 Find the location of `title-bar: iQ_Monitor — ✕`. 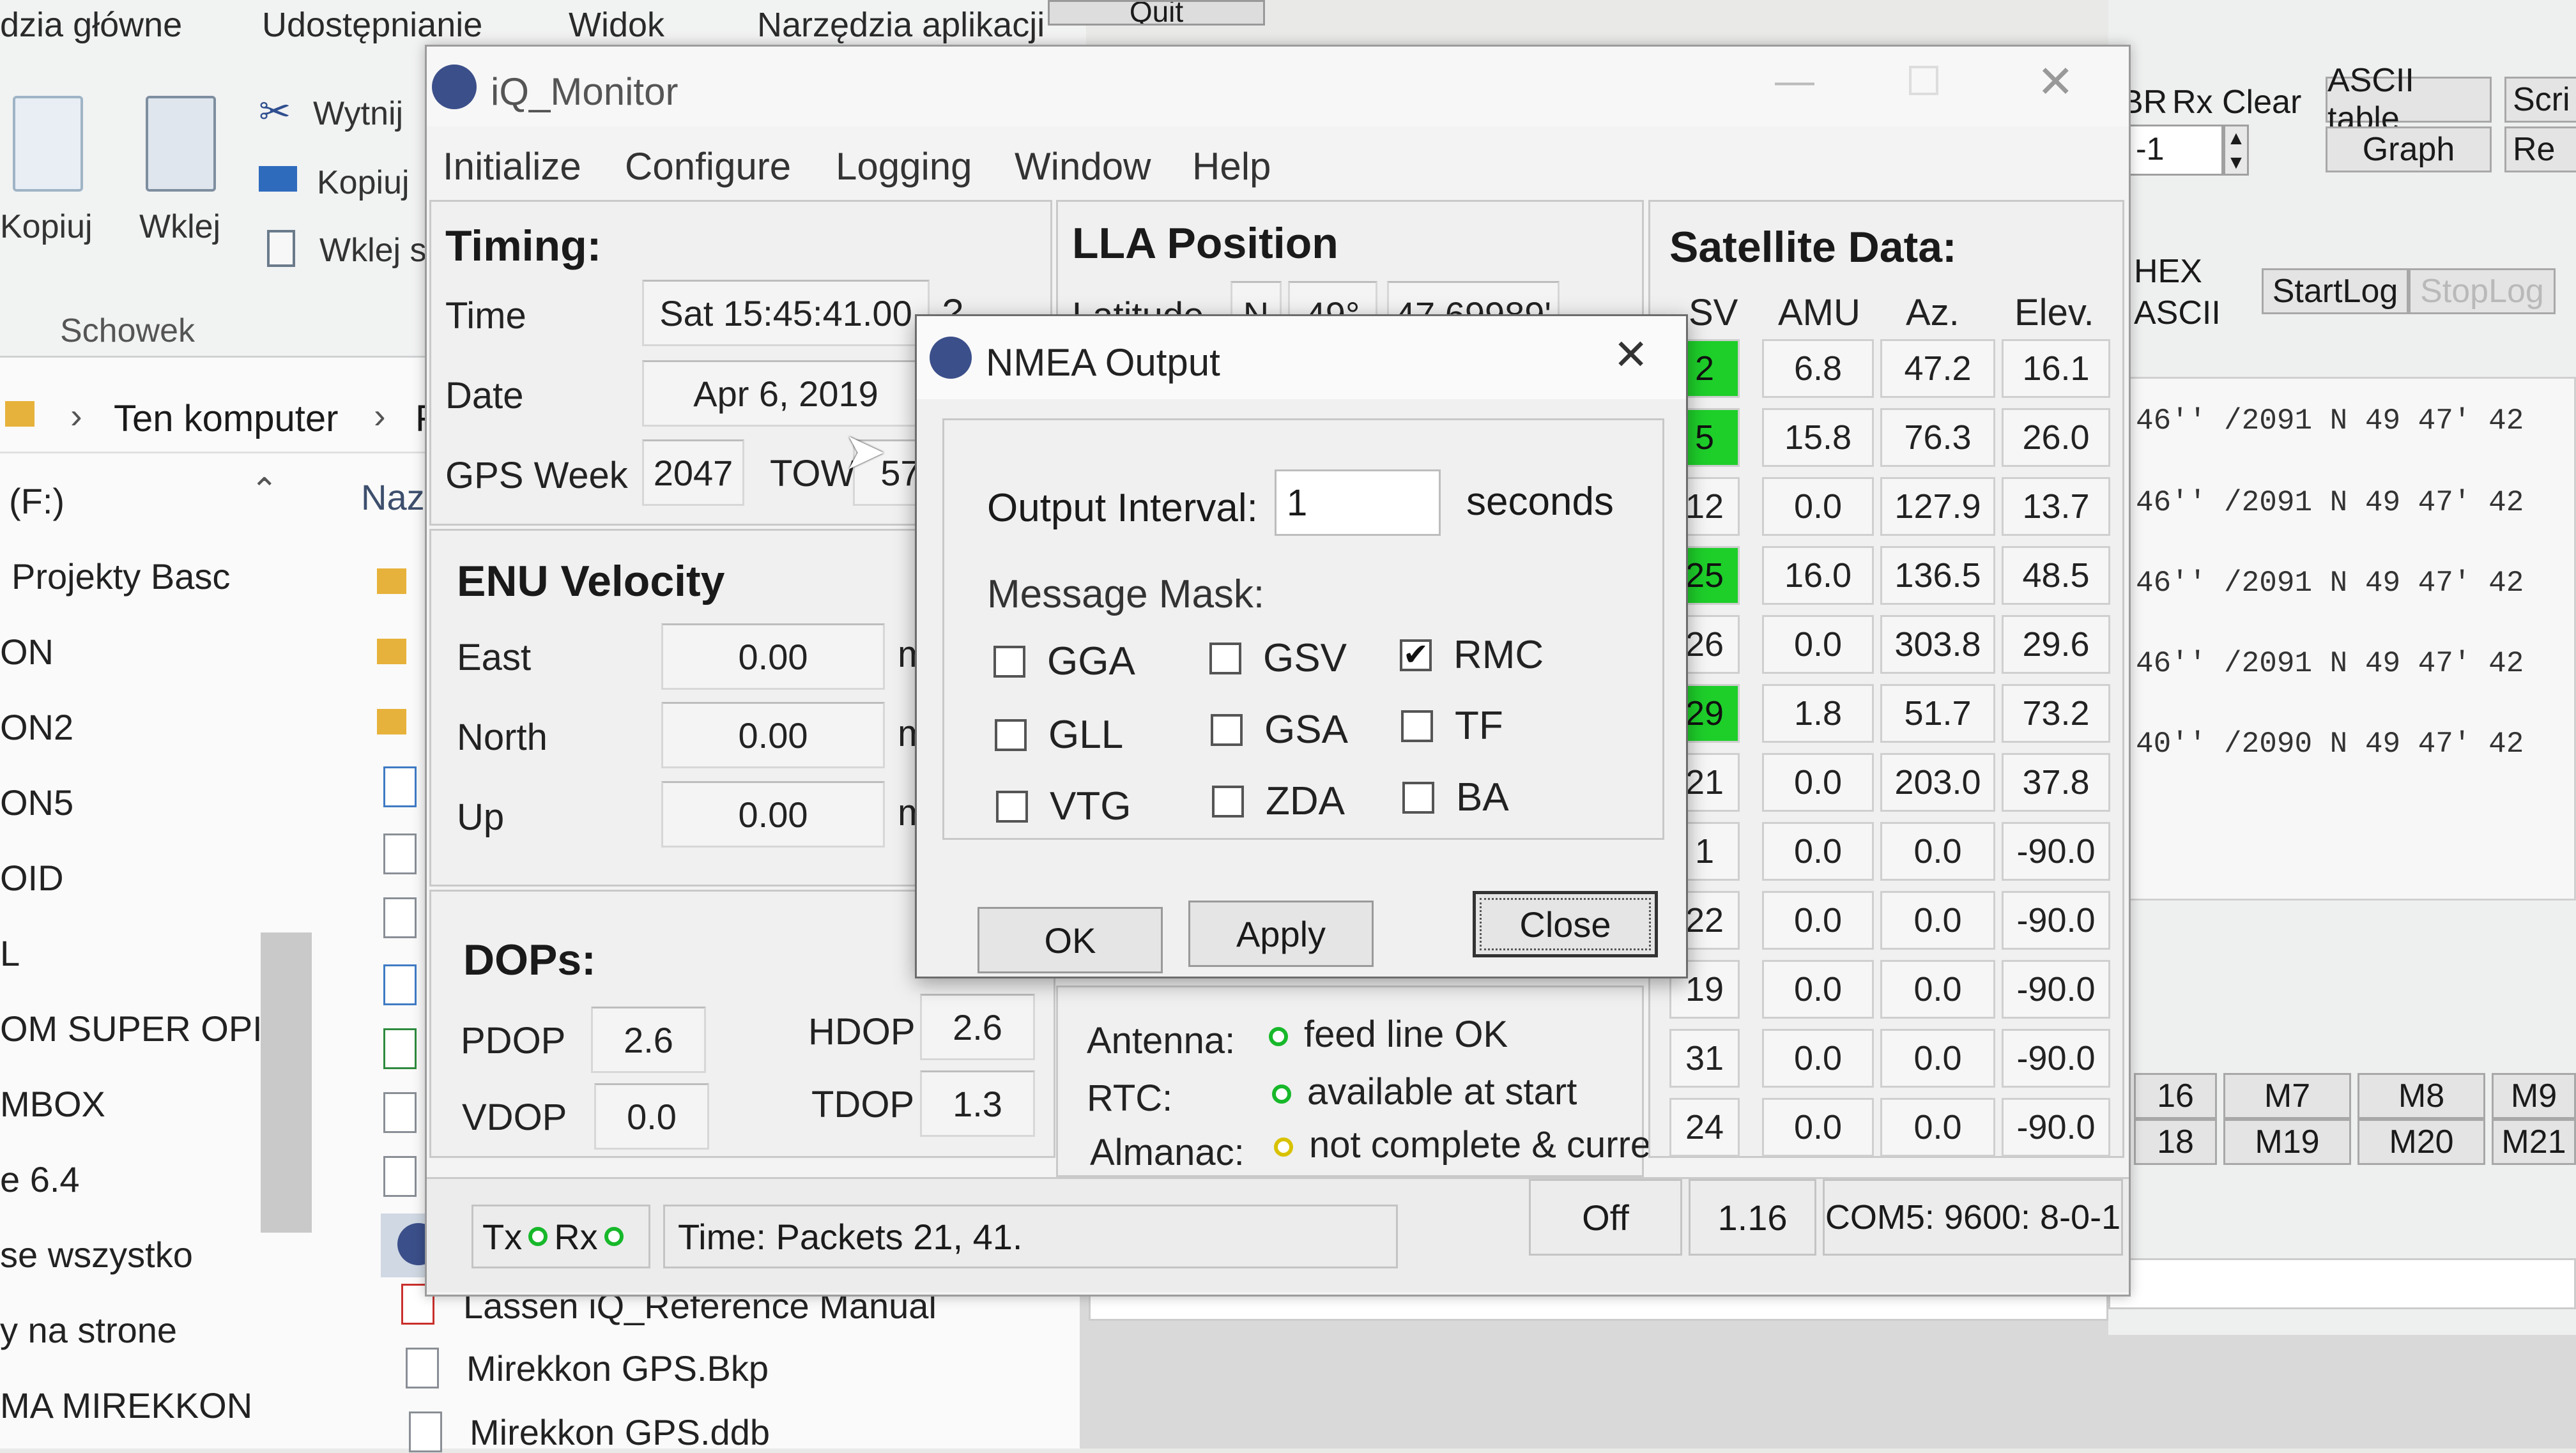

title-bar: iQ_Monitor — ✕ is located at coordinates (1278, 86).